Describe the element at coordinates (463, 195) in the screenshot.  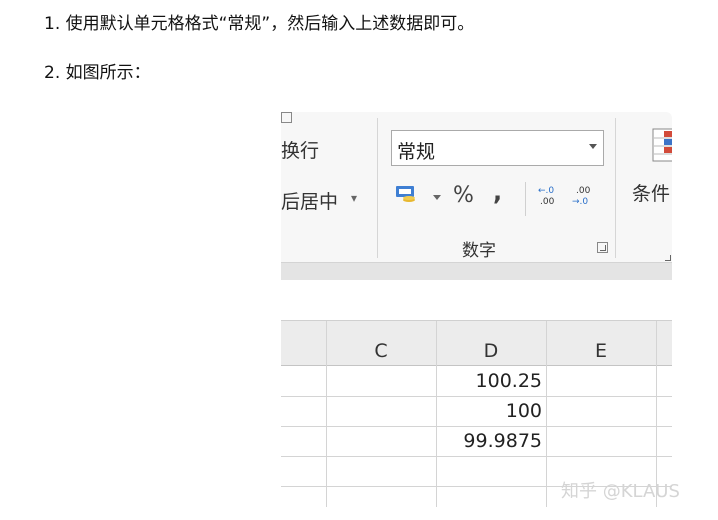
I see `percent-style-button: %` at that location.